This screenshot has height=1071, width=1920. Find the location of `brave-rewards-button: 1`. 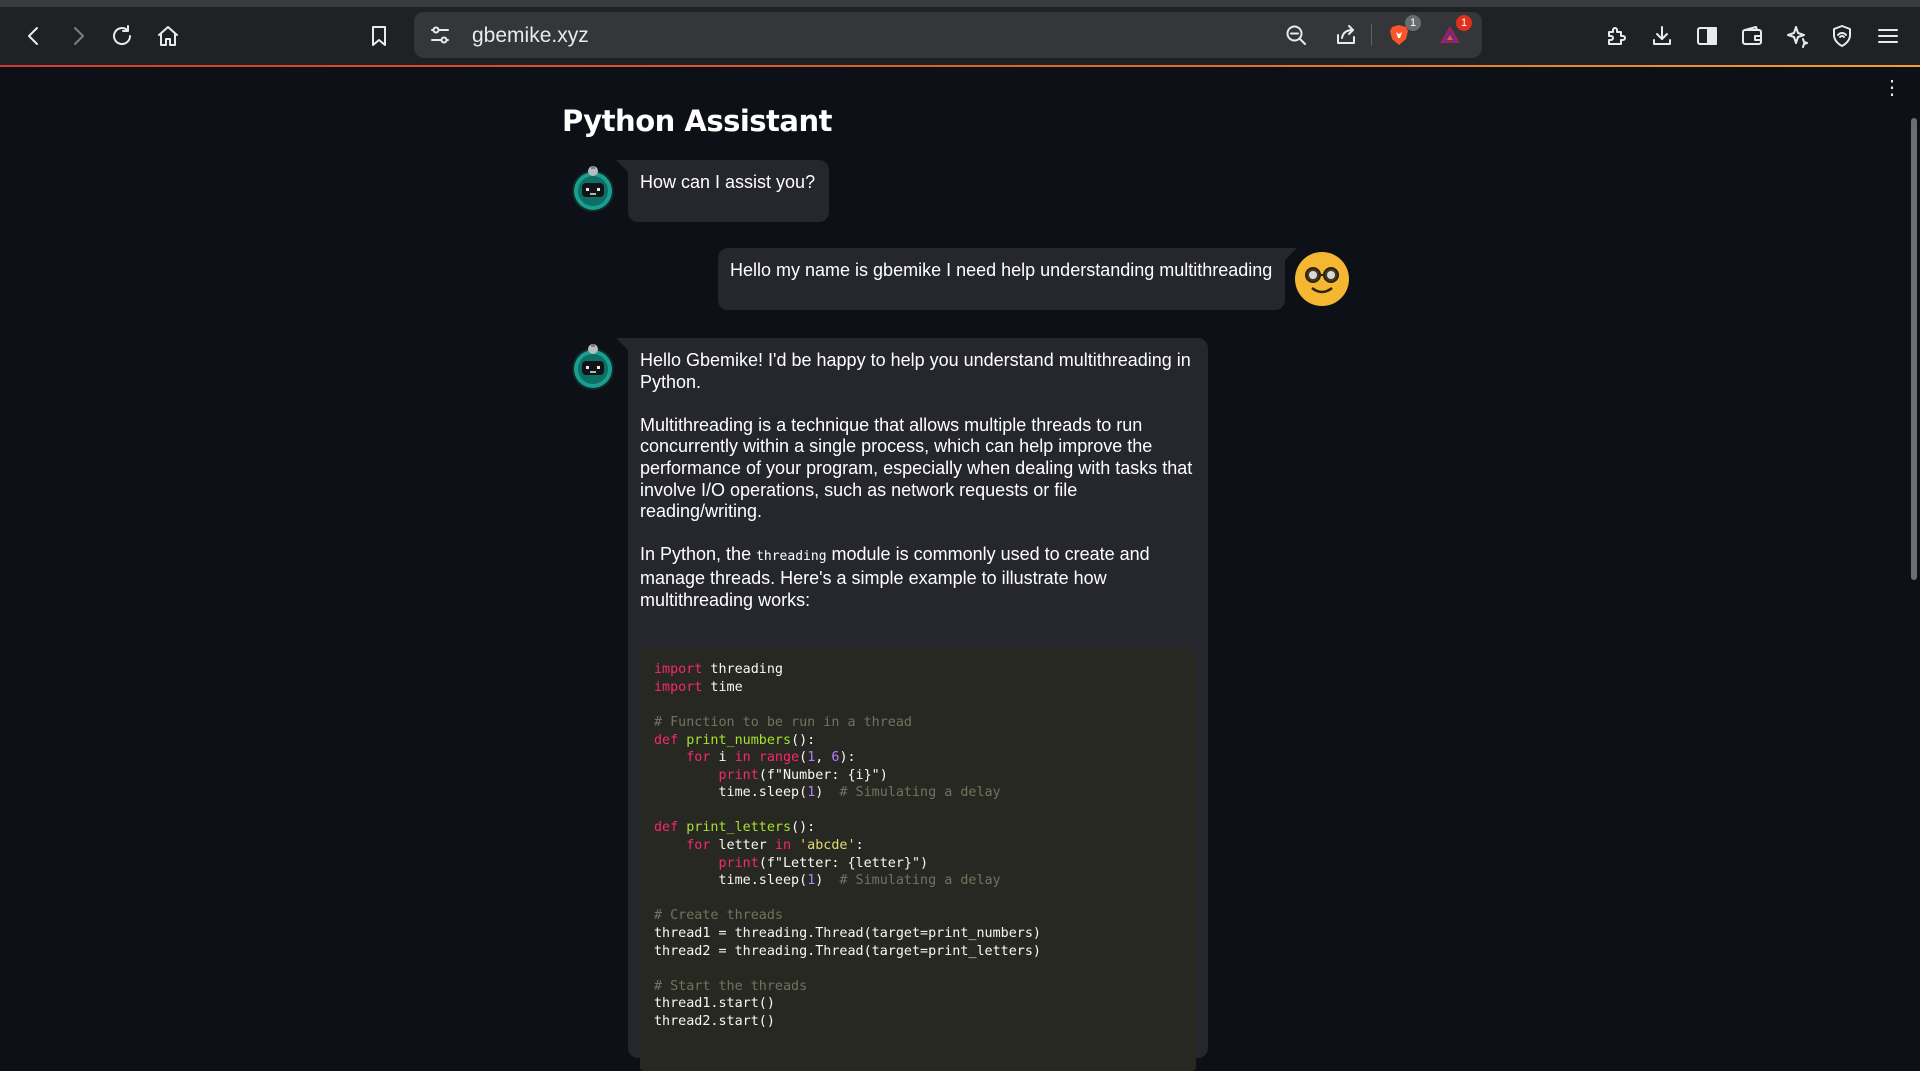

brave-rewards-button: 1 is located at coordinates (1452, 34).